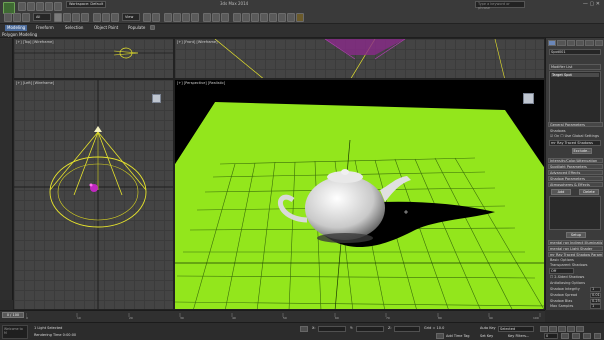 Image resolution: width=604 pixels, height=340 pixels. I want to click on maximize-viewport-icon, so click(597, 336).